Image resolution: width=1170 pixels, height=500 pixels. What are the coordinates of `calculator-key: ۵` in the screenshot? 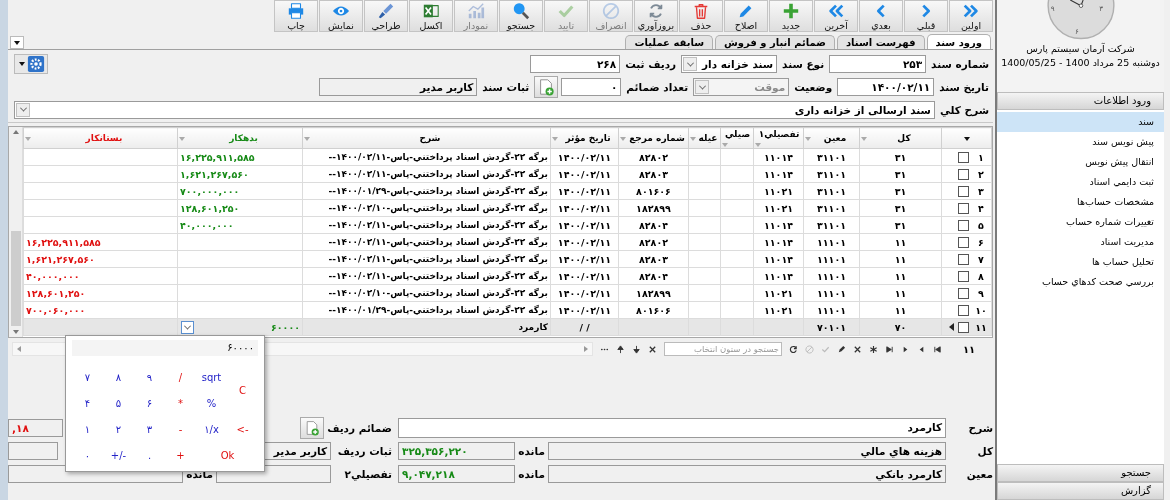 It's located at (118, 403).